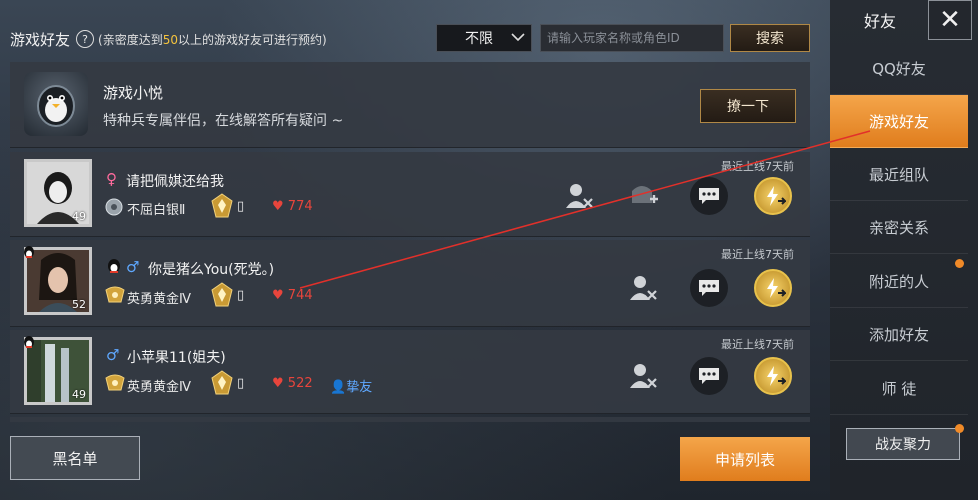  I want to click on filter-dropdown: 不限, so click(484, 38).